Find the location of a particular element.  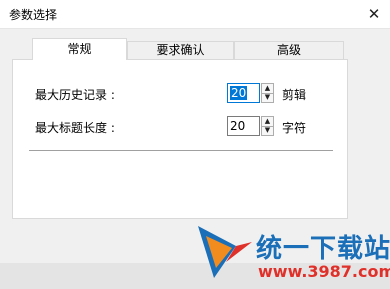

tab-advanced: 高级 is located at coordinates (289, 50).